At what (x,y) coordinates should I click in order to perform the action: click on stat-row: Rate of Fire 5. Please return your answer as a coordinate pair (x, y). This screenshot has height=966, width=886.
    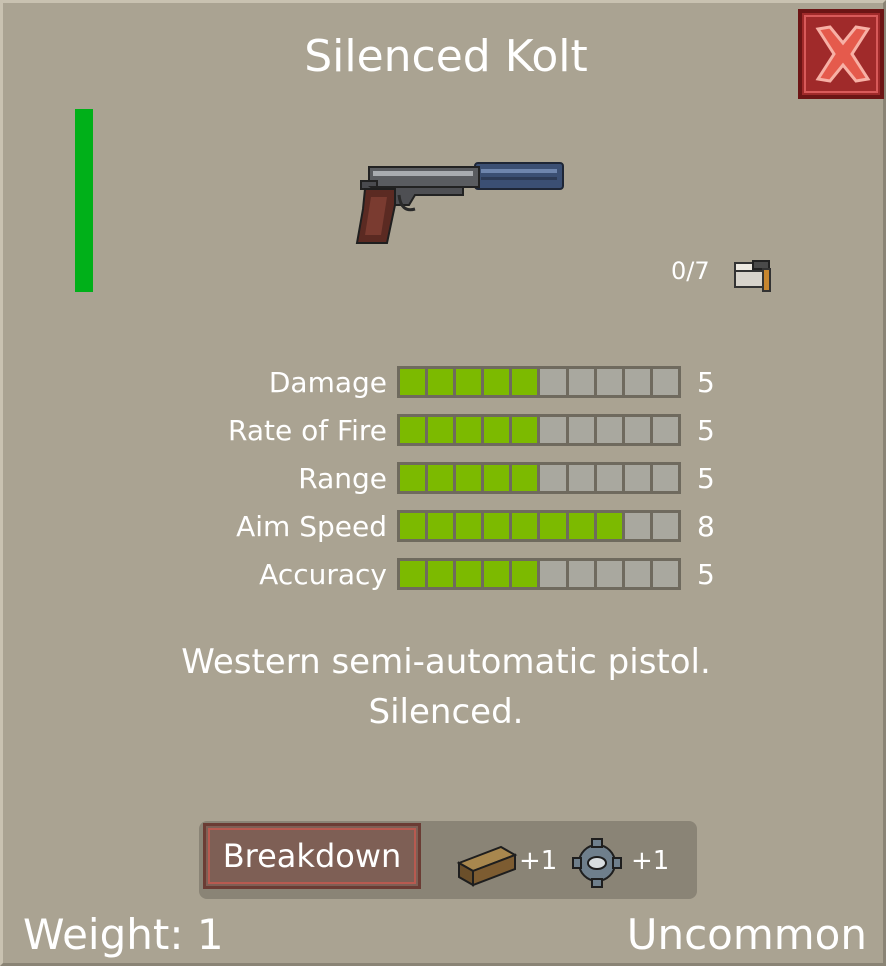
    Looking at the image, I should click on (444, 431).